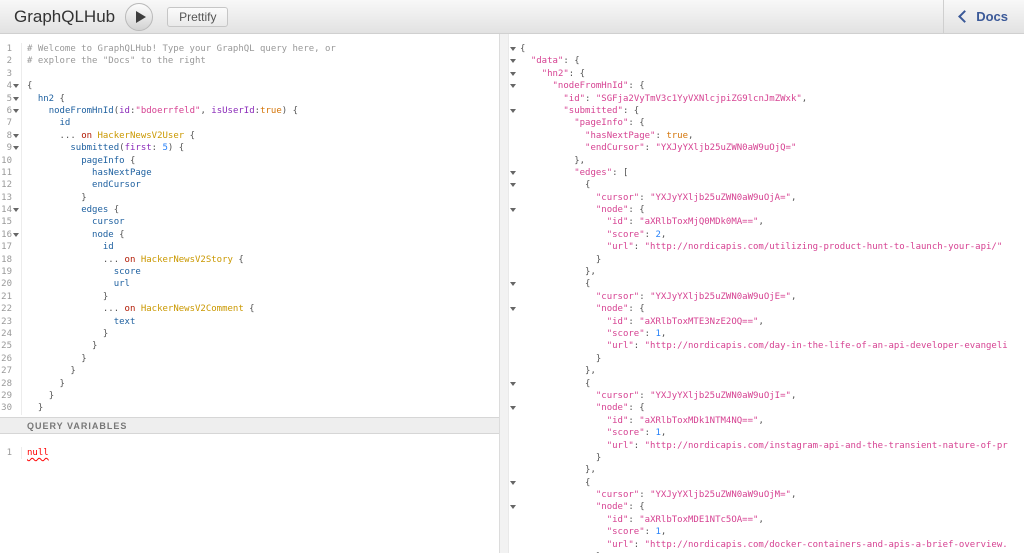  I want to click on code-text: "id": "aXRlbToxMDE1NTc5OA==",, so click(642, 520).